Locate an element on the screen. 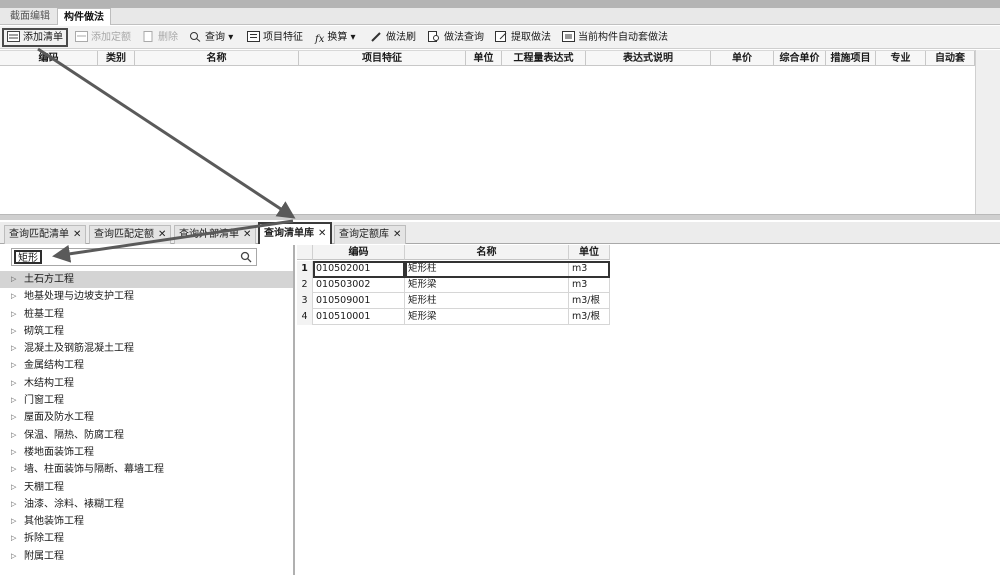 The image size is (1000, 575). tree-item: ▷ 桩基工程 is located at coordinates (146, 314).